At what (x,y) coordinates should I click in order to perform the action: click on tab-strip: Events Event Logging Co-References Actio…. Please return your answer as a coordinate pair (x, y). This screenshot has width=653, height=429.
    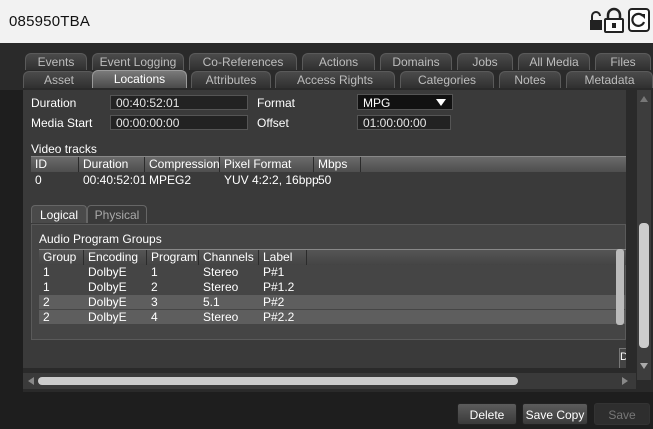
    Looking at the image, I should click on (326, 66).